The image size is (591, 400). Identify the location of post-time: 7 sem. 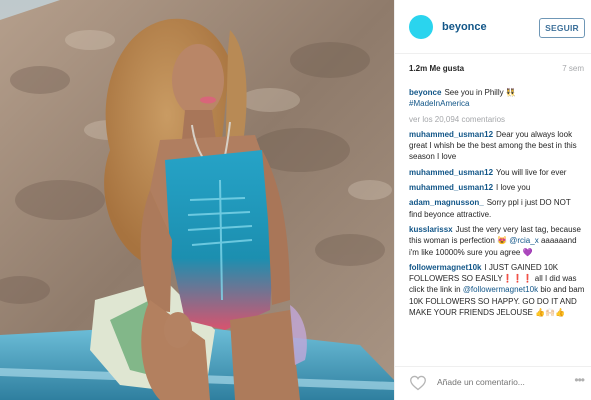
(573, 68).